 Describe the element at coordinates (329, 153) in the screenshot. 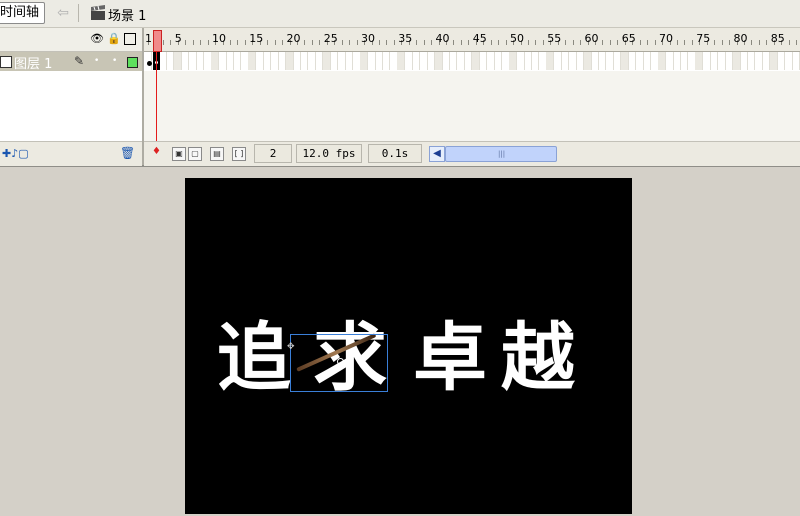

I see `frame-rate-field: 12.0 fps` at that location.